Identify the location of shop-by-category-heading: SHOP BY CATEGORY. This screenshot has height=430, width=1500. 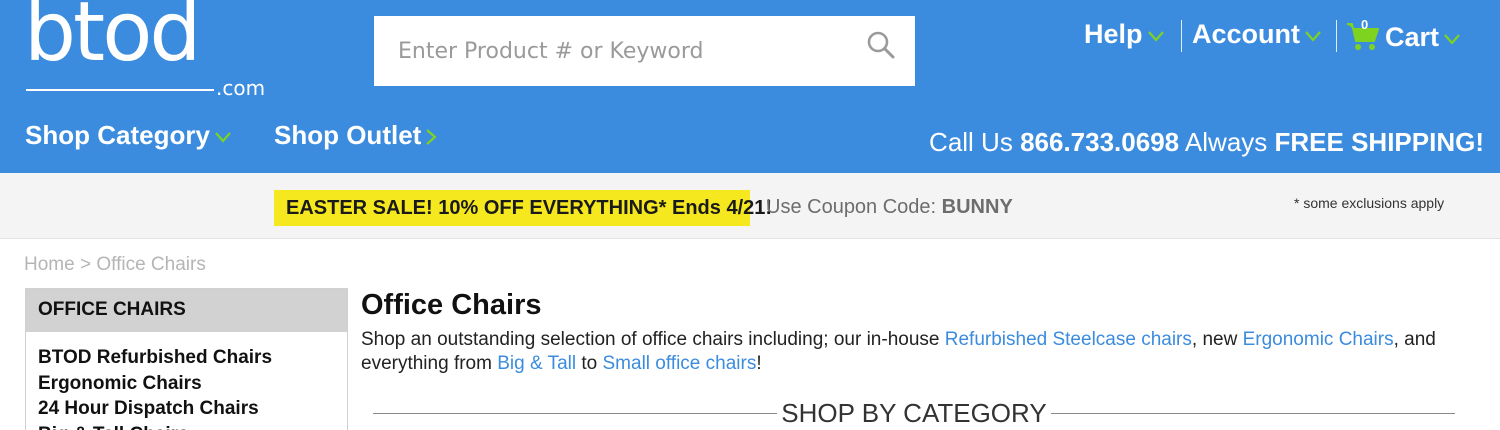
(914, 413).